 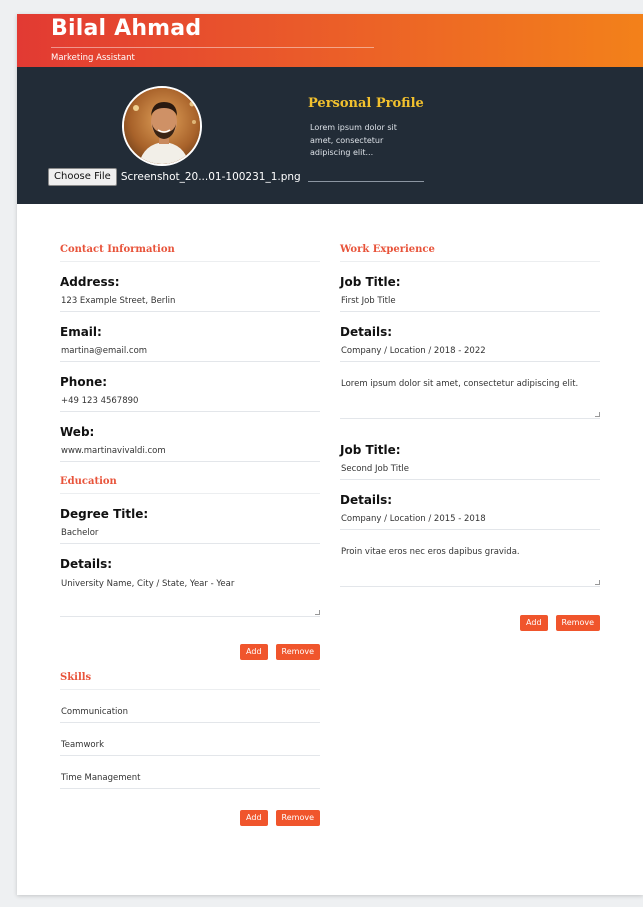 I want to click on job-title-field: First Job Title, so click(x=470, y=300).